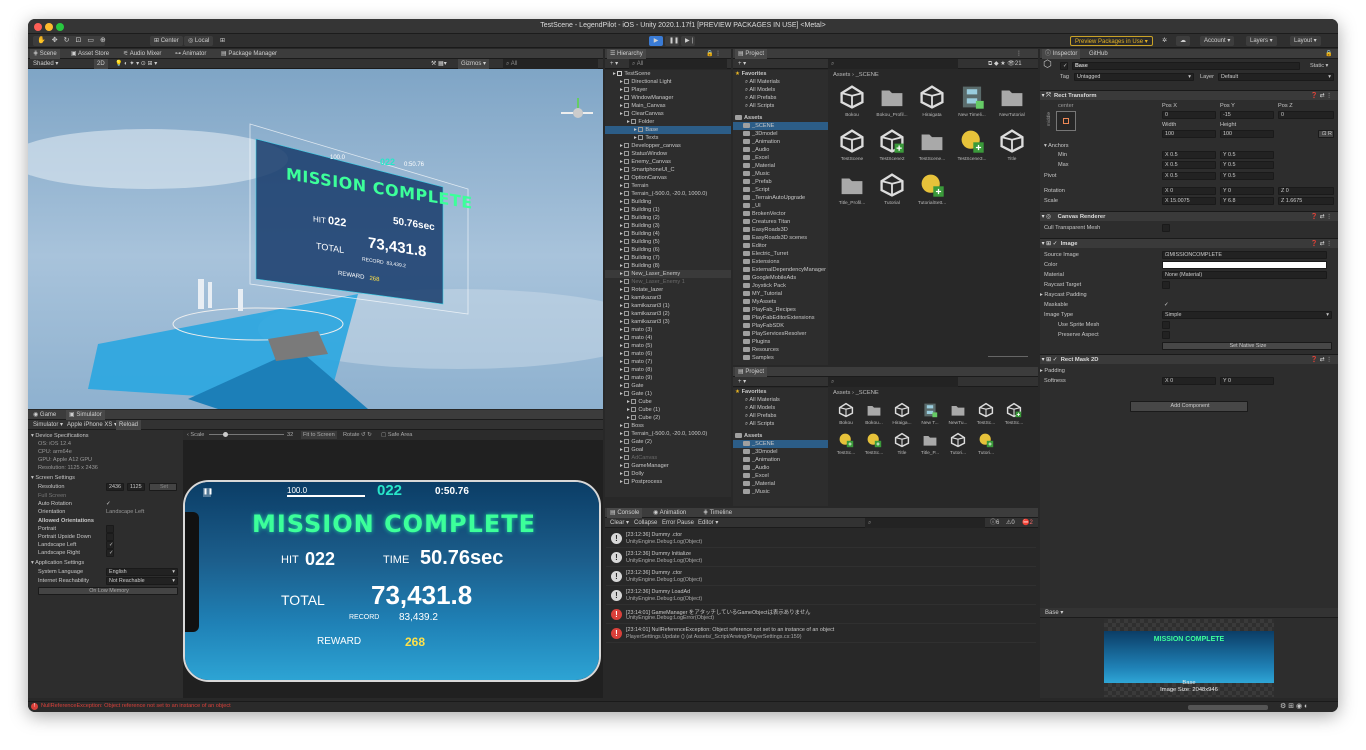 The width and height of the screenshot is (1366, 750). What do you see at coordinates (678, 523) in the screenshot?
I see `error-pause-button: Error Pause` at bounding box center [678, 523].